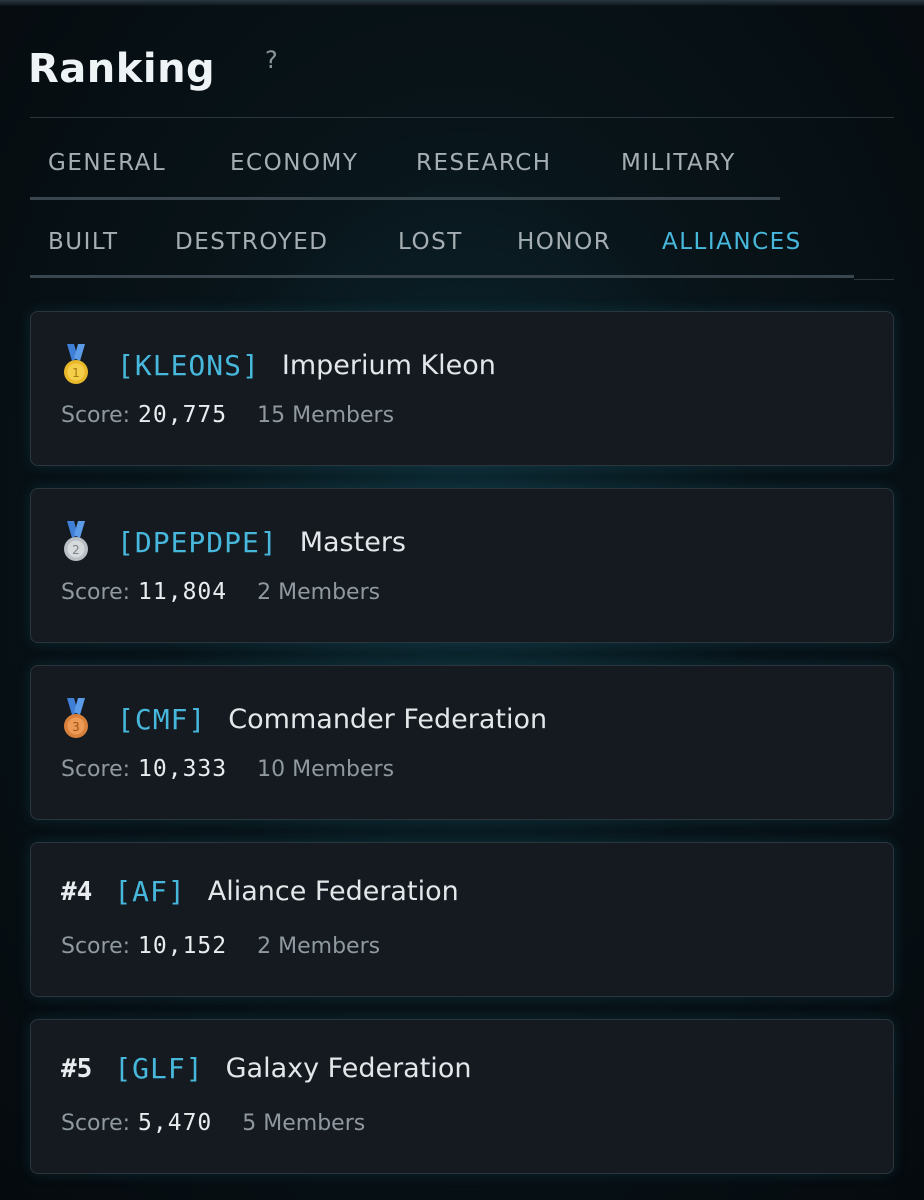 The width and height of the screenshot is (924, 1200). I want to click on help-icon: ?, so click(271, 60).